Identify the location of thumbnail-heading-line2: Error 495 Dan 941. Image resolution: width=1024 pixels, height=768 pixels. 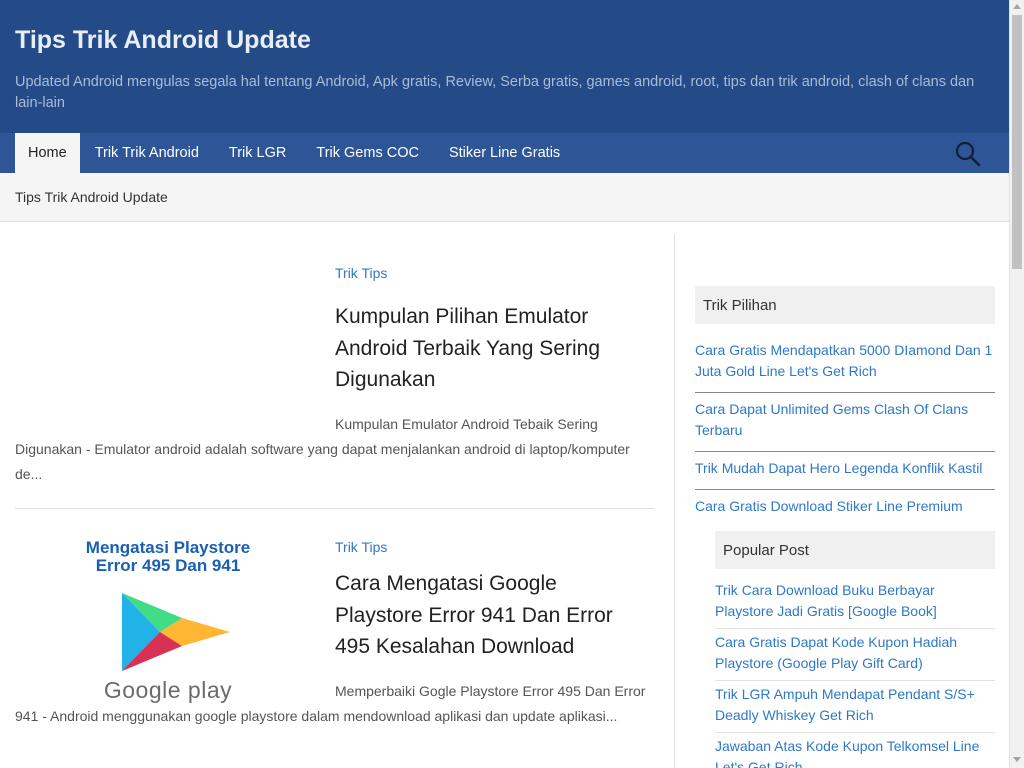
(168, 565).